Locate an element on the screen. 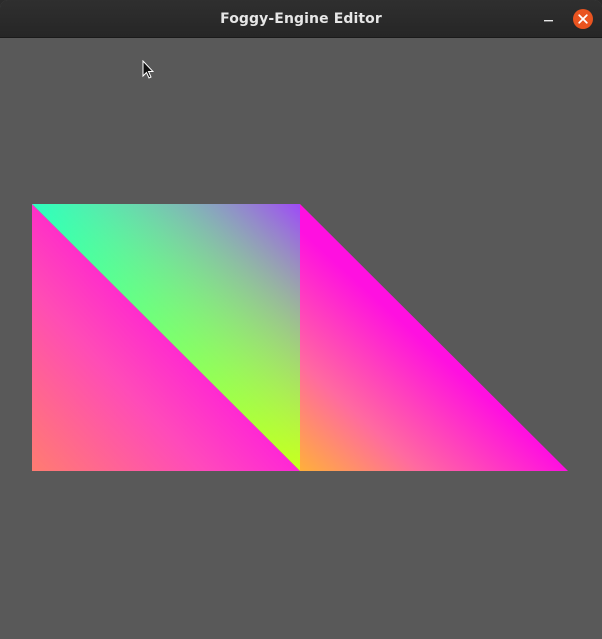 Image resolution: width=602 pixels, height=639 pixels. minimize-icon is located at coordinates (548, 21).